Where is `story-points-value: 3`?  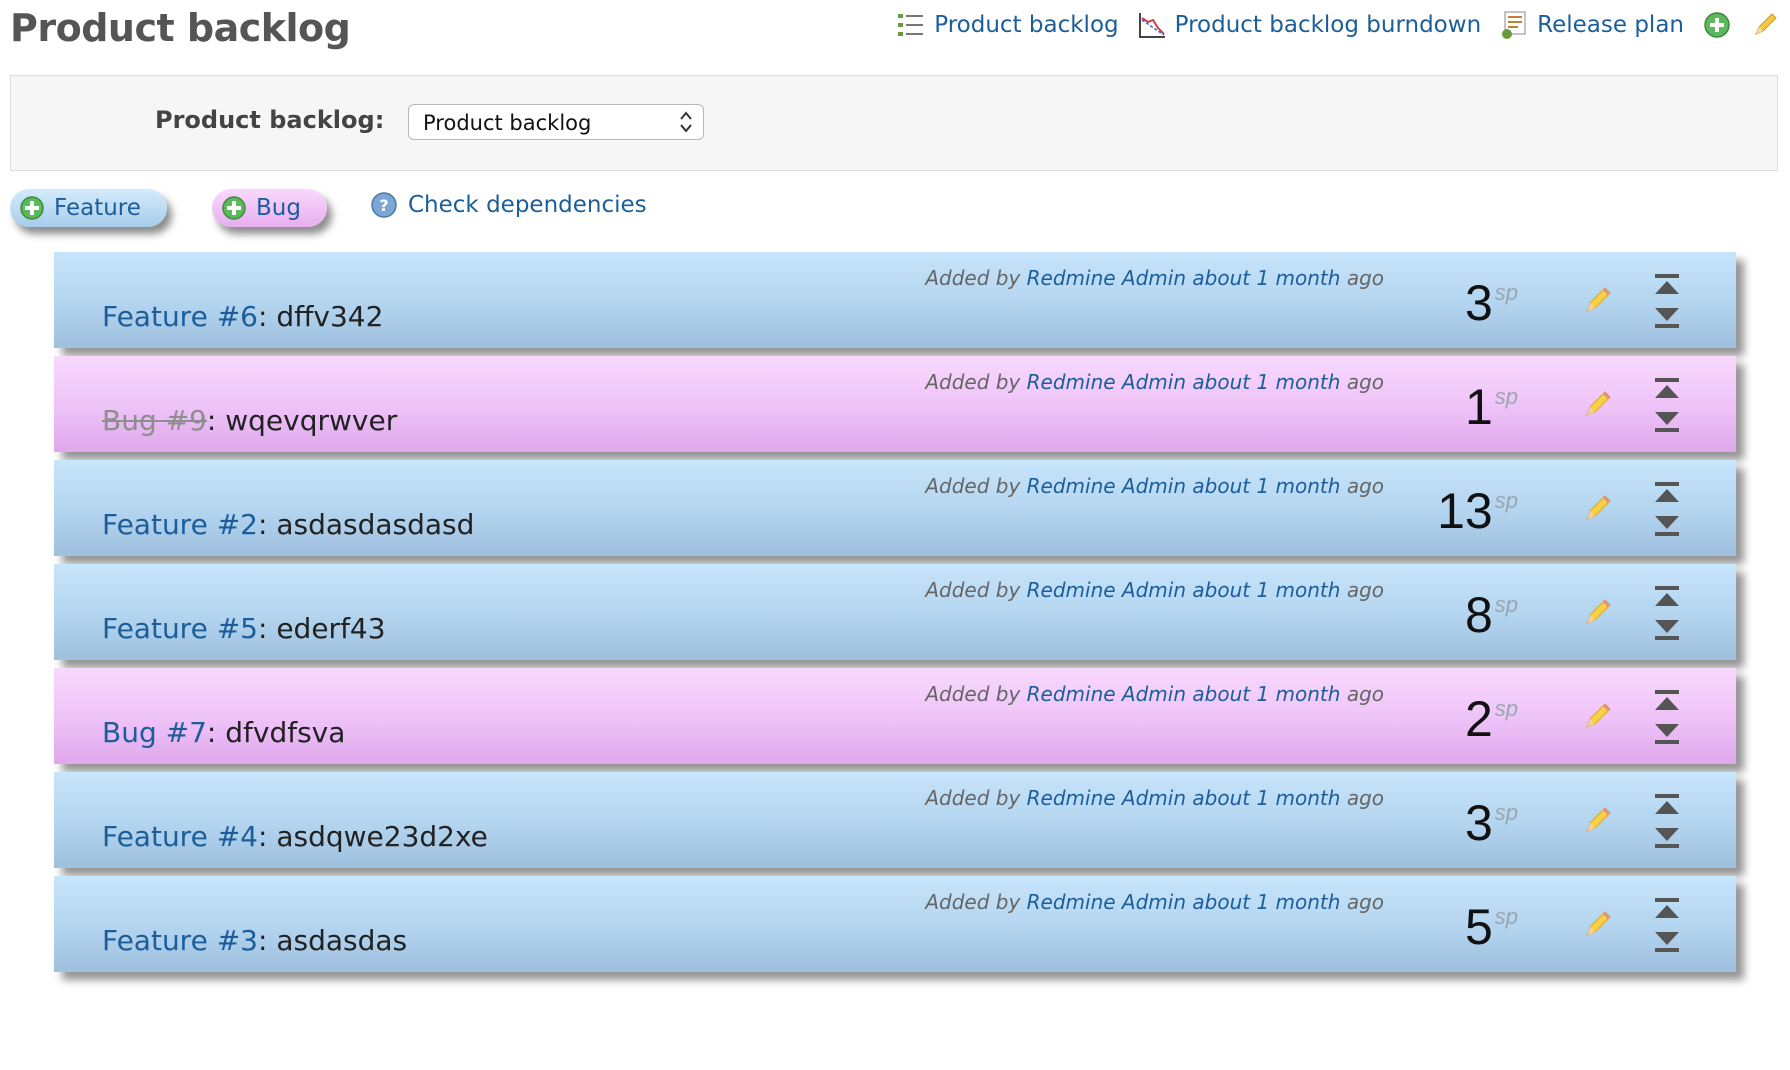 story-points-value: 3 is located at coordinates (1478, 303).